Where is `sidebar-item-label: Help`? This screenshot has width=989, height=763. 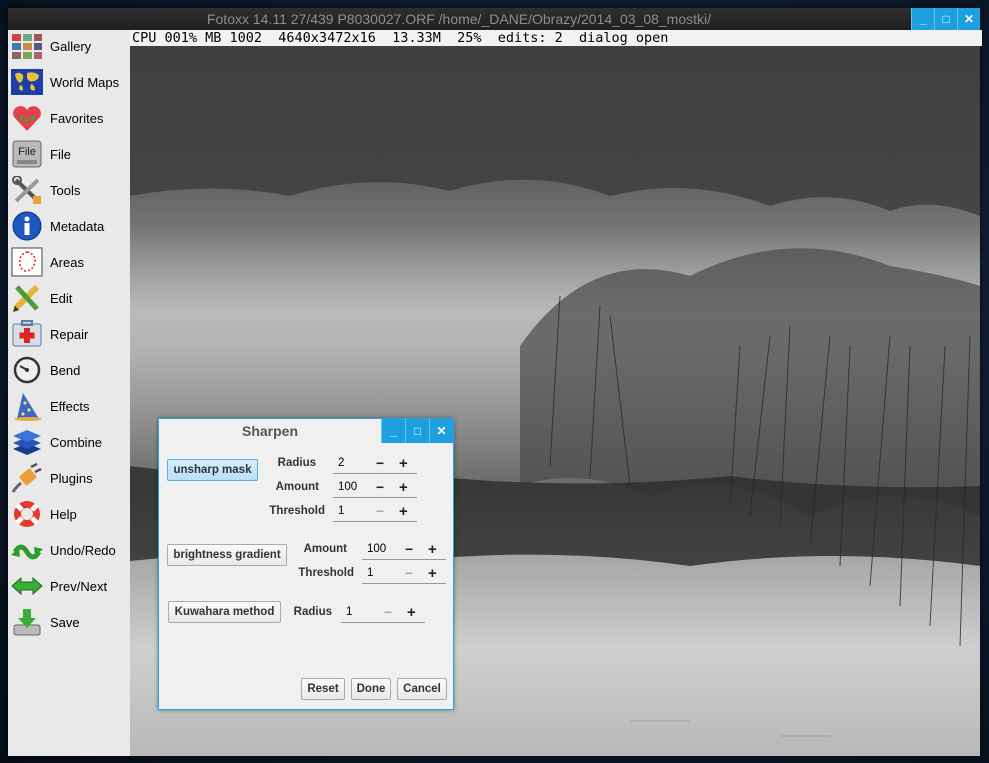 sidebar-item-label: Help is located at coordinates (63, 514).